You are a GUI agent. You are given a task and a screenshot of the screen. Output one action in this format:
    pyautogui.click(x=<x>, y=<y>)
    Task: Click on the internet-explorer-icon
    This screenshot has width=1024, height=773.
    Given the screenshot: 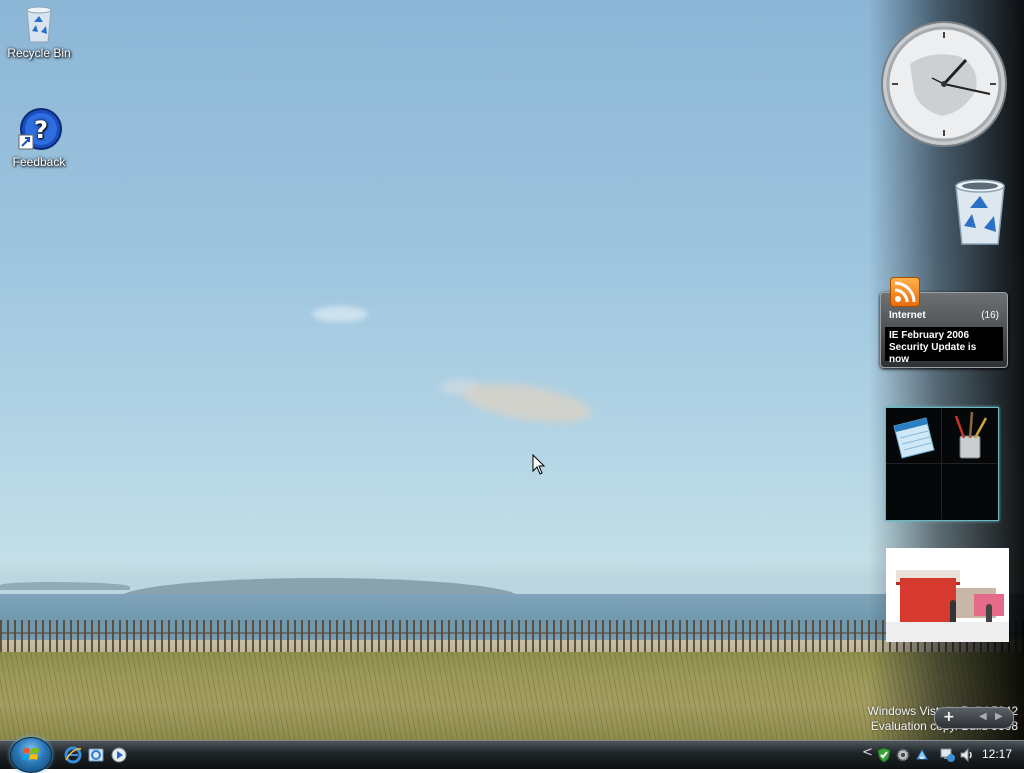 What is the action you would take?
    pyautogui.click(x=73, y=755)
    